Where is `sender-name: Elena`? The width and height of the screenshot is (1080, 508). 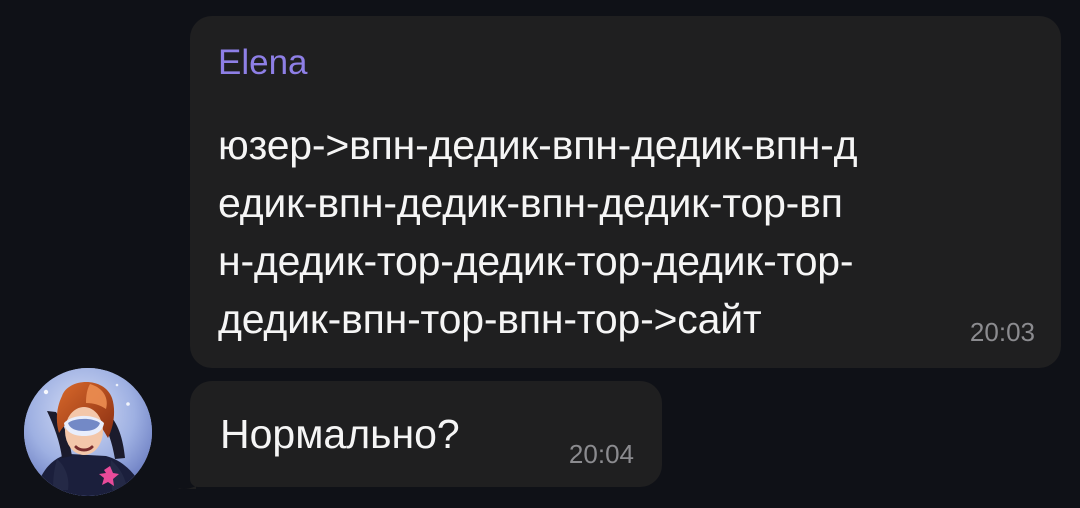 sender-name: Elena is located at coordinates (263, 63).